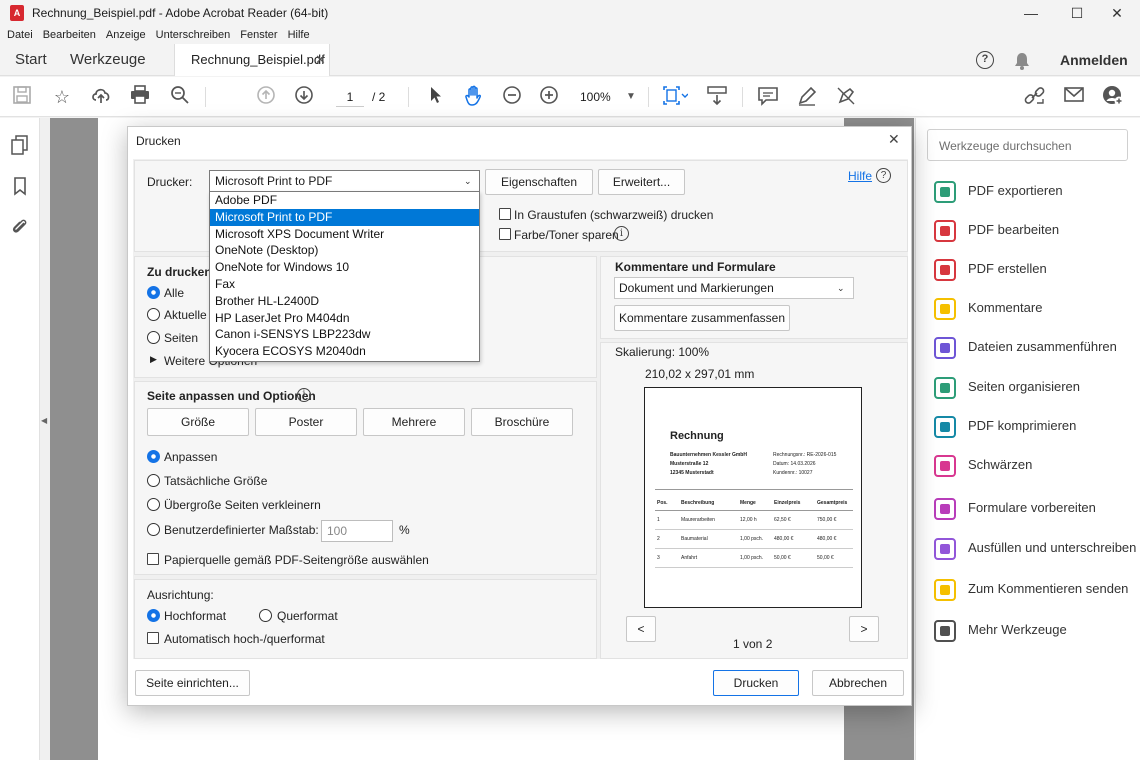 The image size is (1140, 760). What do you see at coordinates (631, 97) in the screenshot?
I see `chevron-down-icon: ▼` at bounding box center [631, 97].